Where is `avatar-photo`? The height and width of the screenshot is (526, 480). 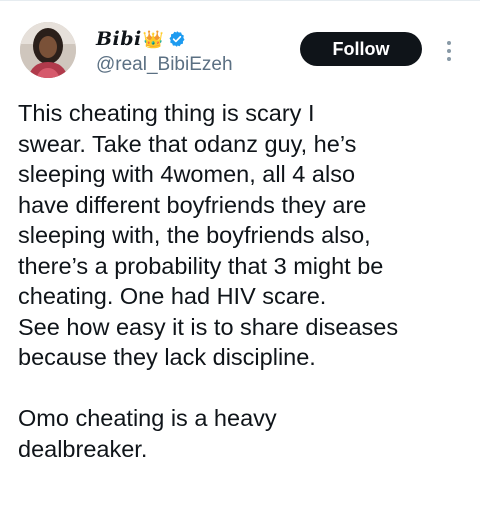
avatar-photo is located at coordinates (48, 50).